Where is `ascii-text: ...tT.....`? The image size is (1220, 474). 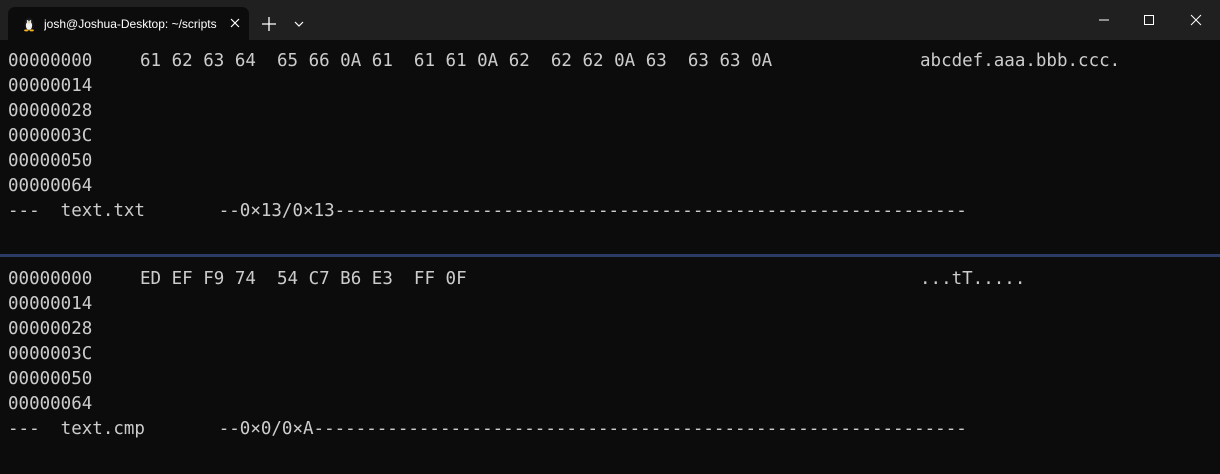
ascii-text: ...tT..... is located at coordinates (973, 279).